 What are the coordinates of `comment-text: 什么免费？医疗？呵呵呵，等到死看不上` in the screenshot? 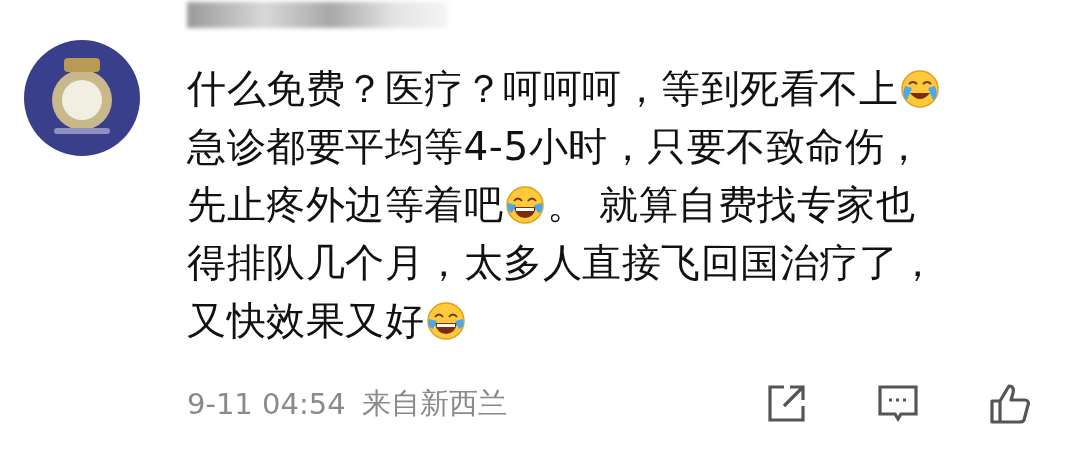 It's located at (542, 89).